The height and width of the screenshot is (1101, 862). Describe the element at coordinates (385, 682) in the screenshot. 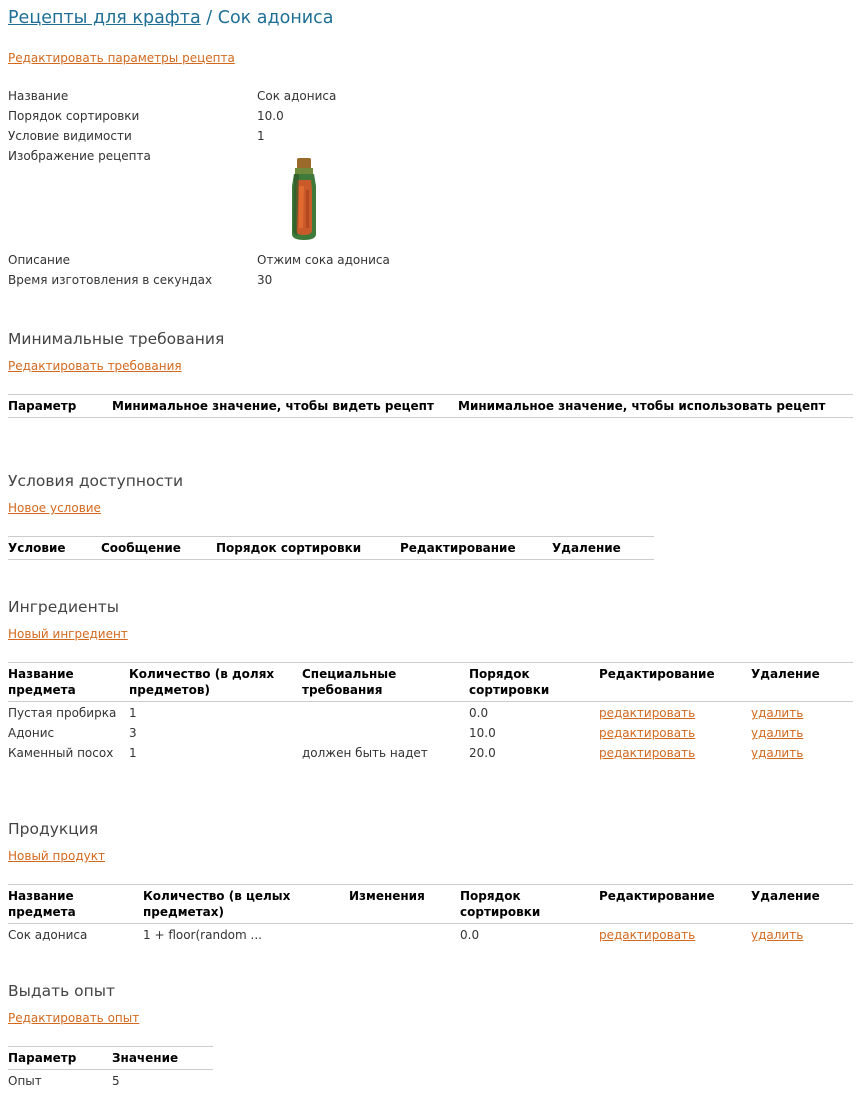

I see `column-header: Специальные требования` at that location.